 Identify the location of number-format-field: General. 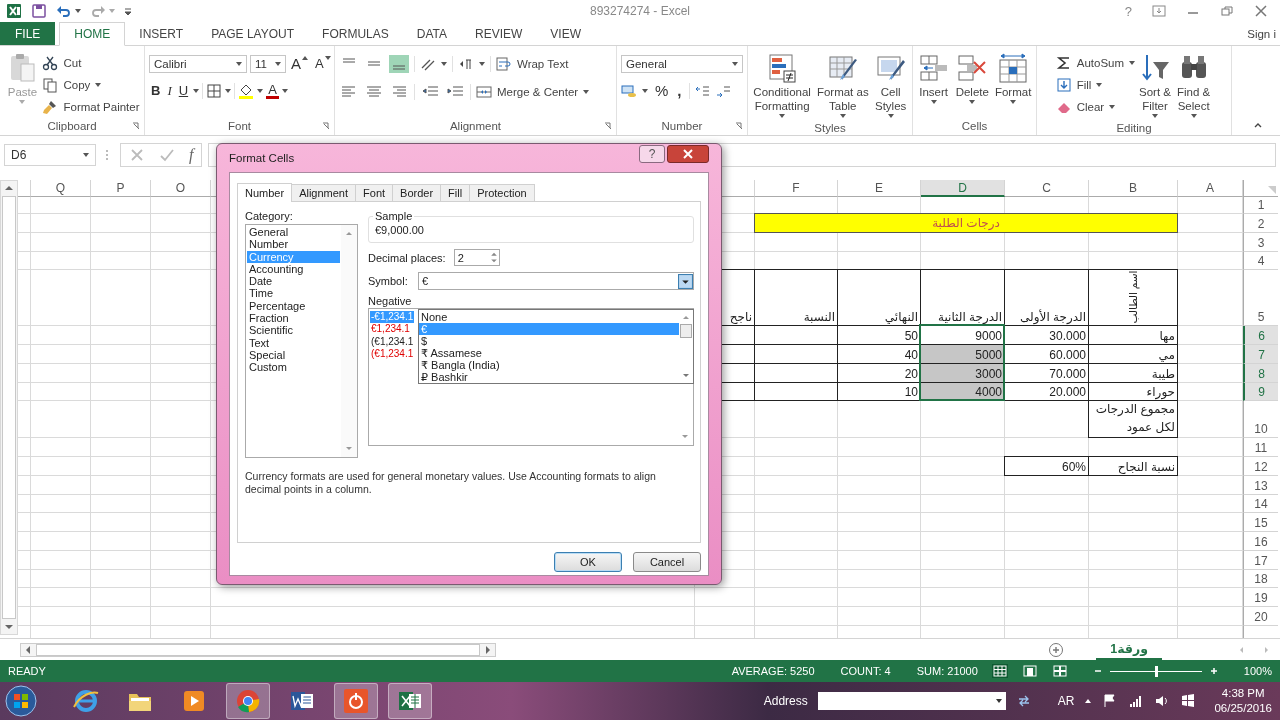
(682, 64).